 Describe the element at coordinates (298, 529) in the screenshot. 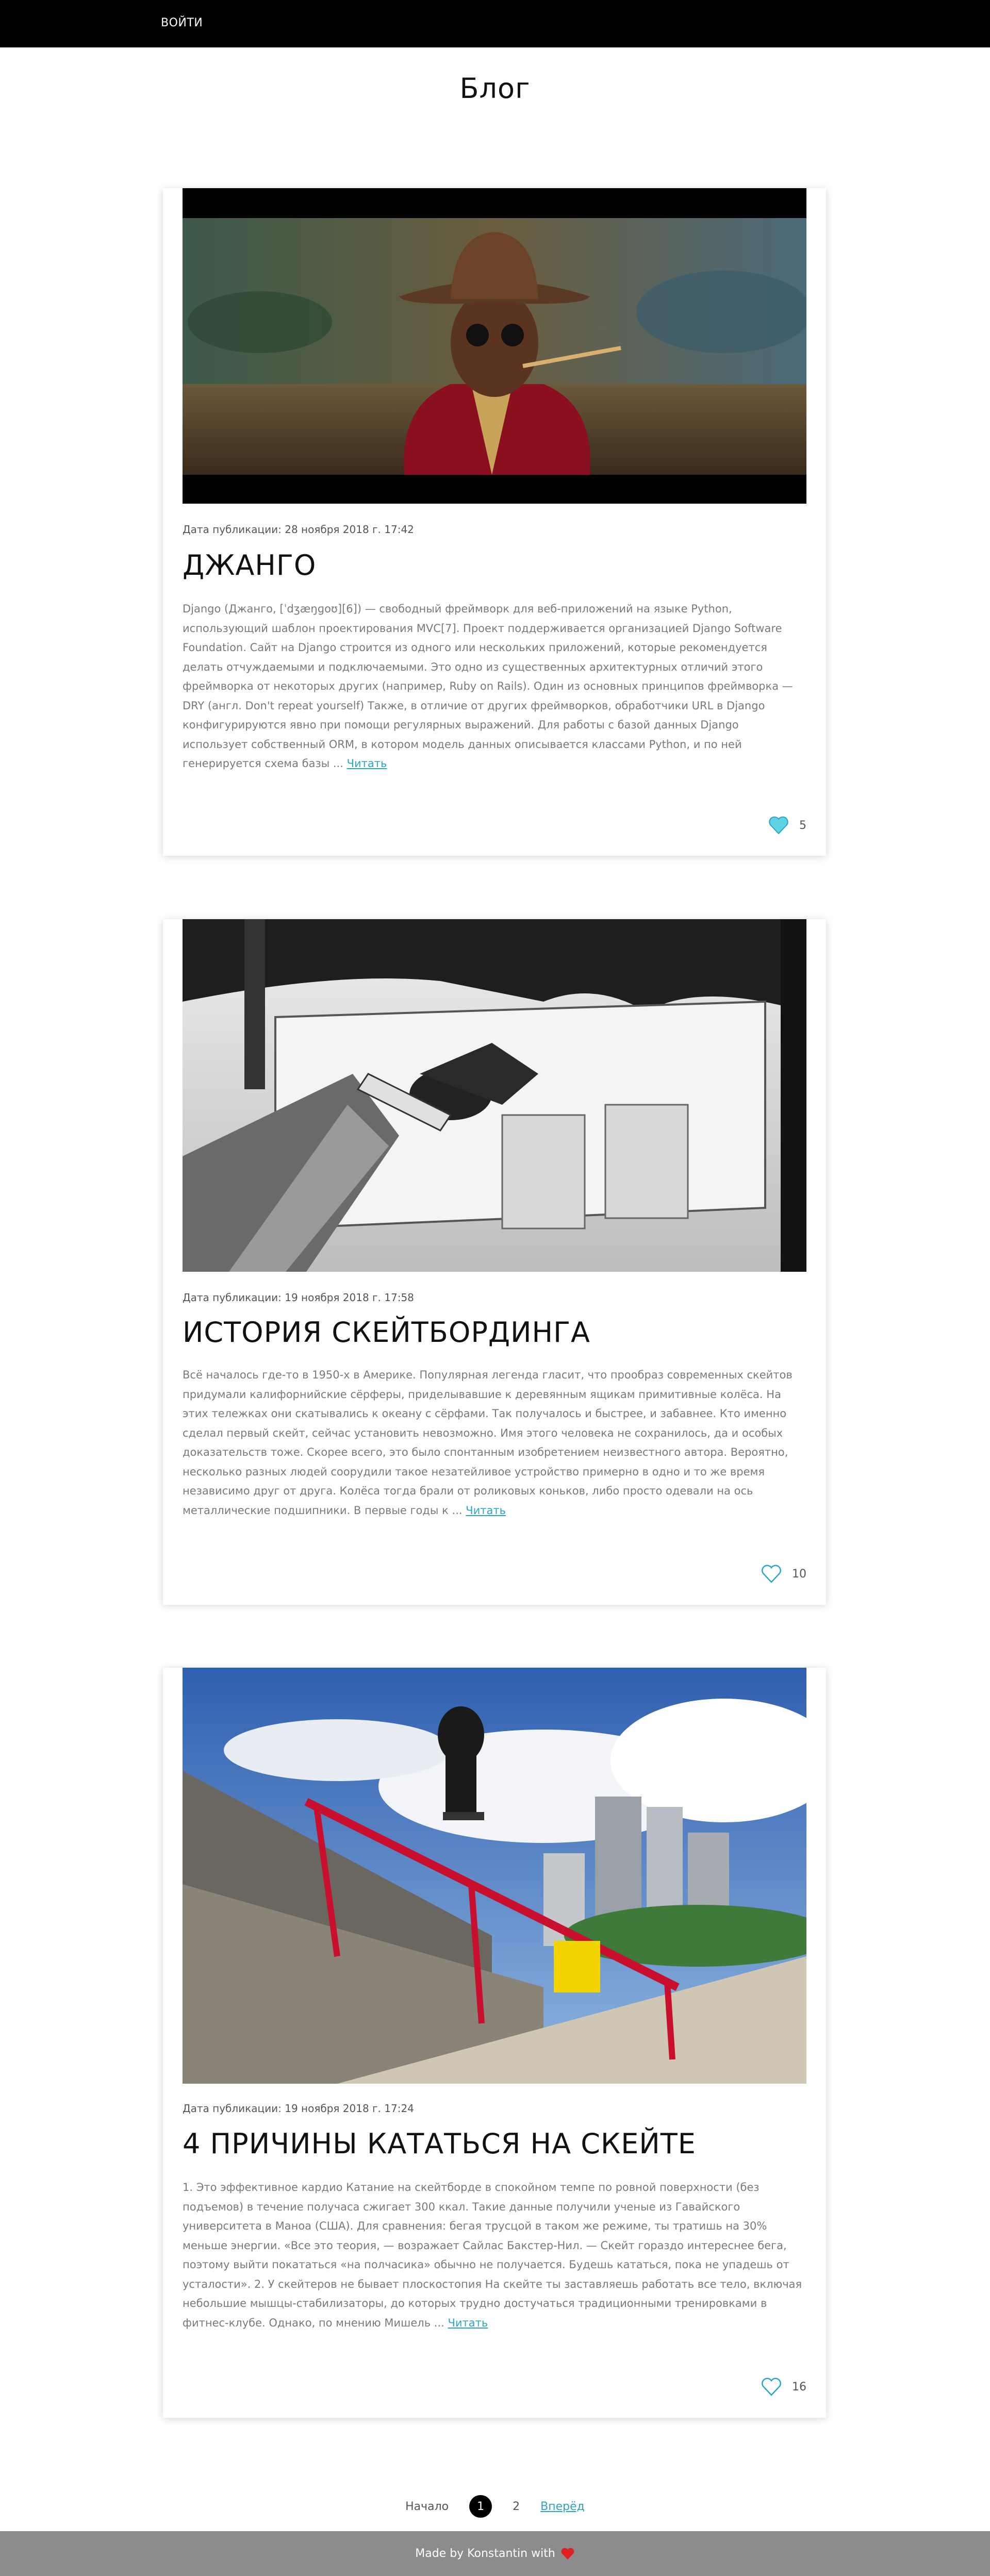

I see `post-date: Дата публикации: 28 ноября 2018 г. 17:42` at that location.